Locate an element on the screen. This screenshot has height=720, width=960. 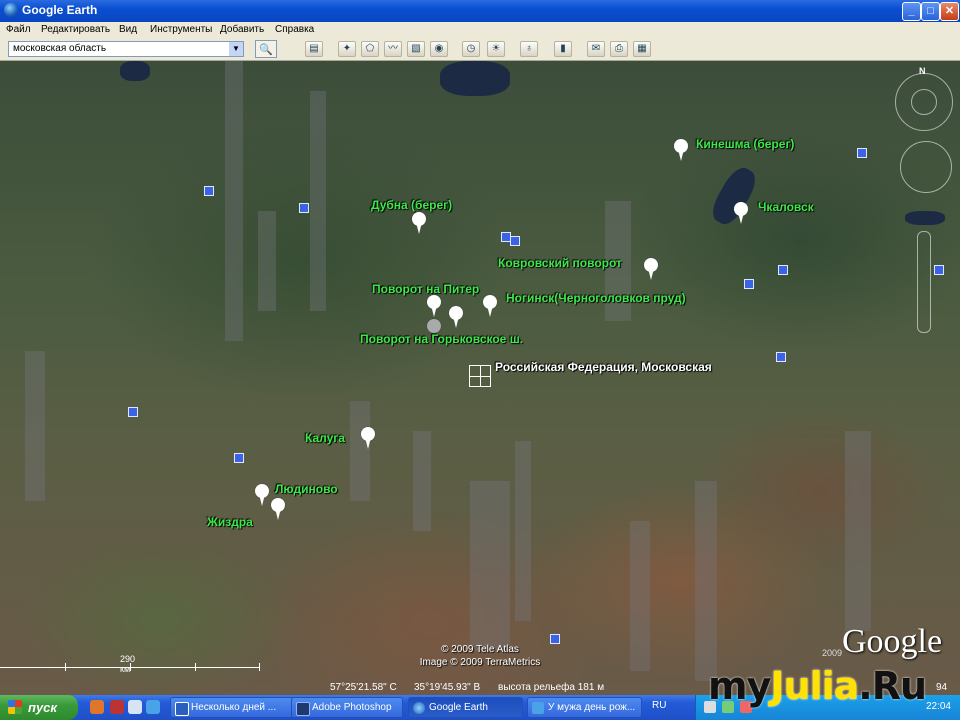
location-label: Российская Федерация, Московская is located at coordinates (603, 367).